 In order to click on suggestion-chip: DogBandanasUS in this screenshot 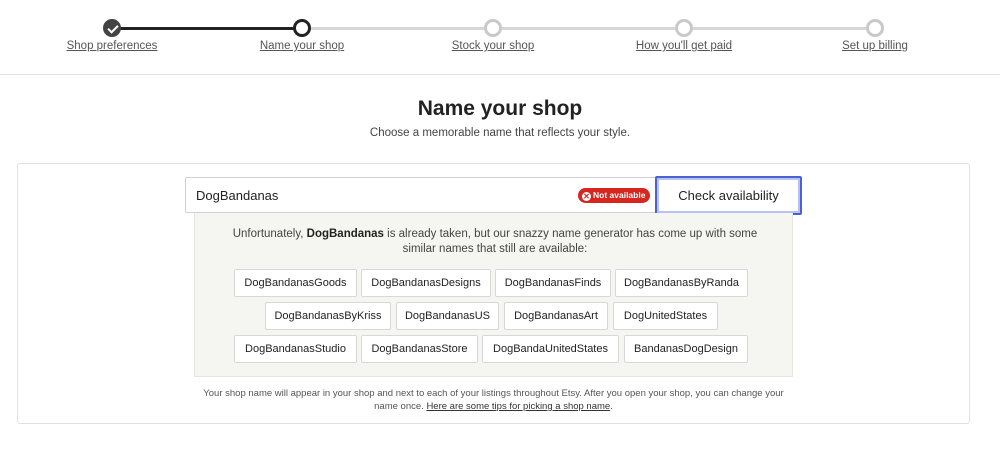, I will do `click(447, 316)`.